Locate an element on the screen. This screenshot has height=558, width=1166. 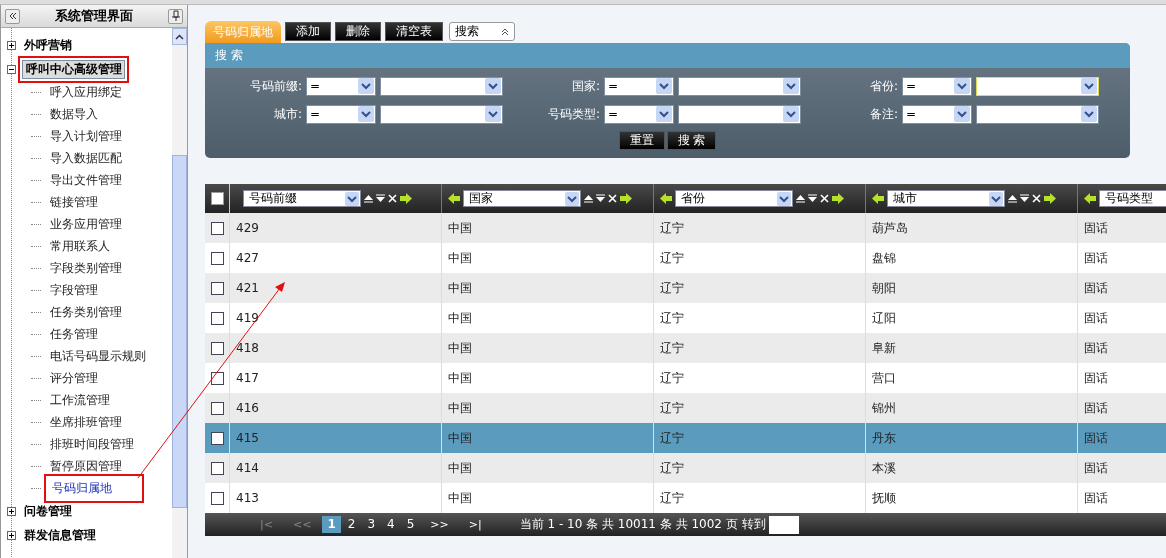
last-page-link: >| is located at coordinates (475, 524).